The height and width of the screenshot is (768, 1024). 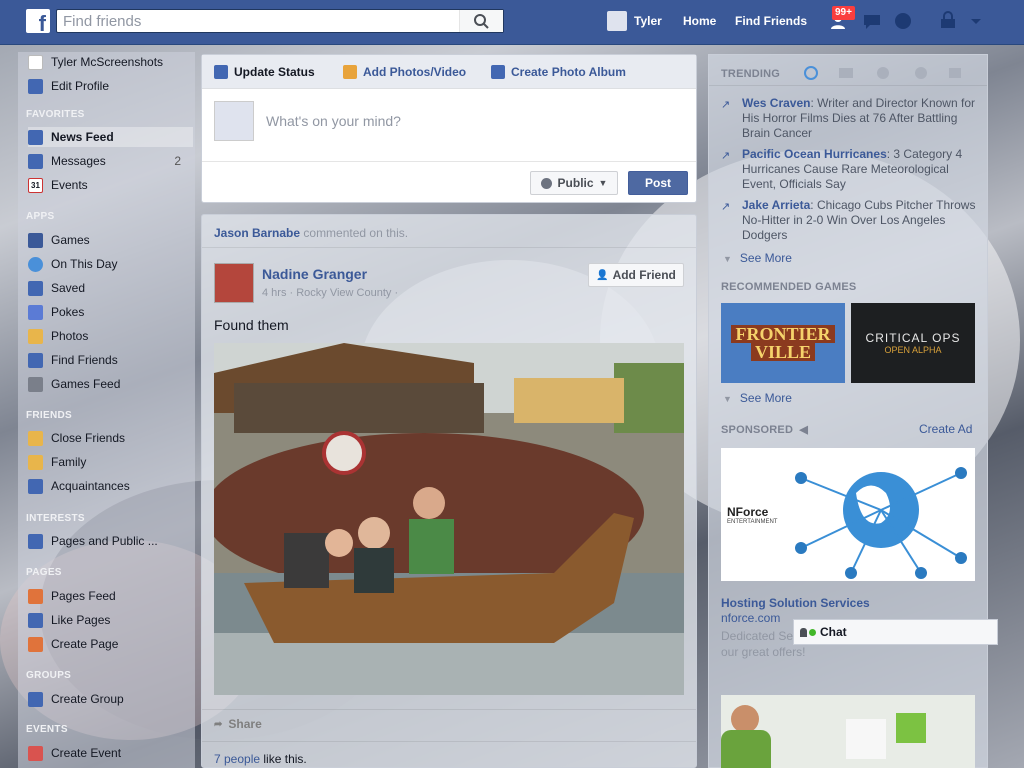 I want to click on sidebar-item-like-pages: Like Pages, so click(x=110, y=620).